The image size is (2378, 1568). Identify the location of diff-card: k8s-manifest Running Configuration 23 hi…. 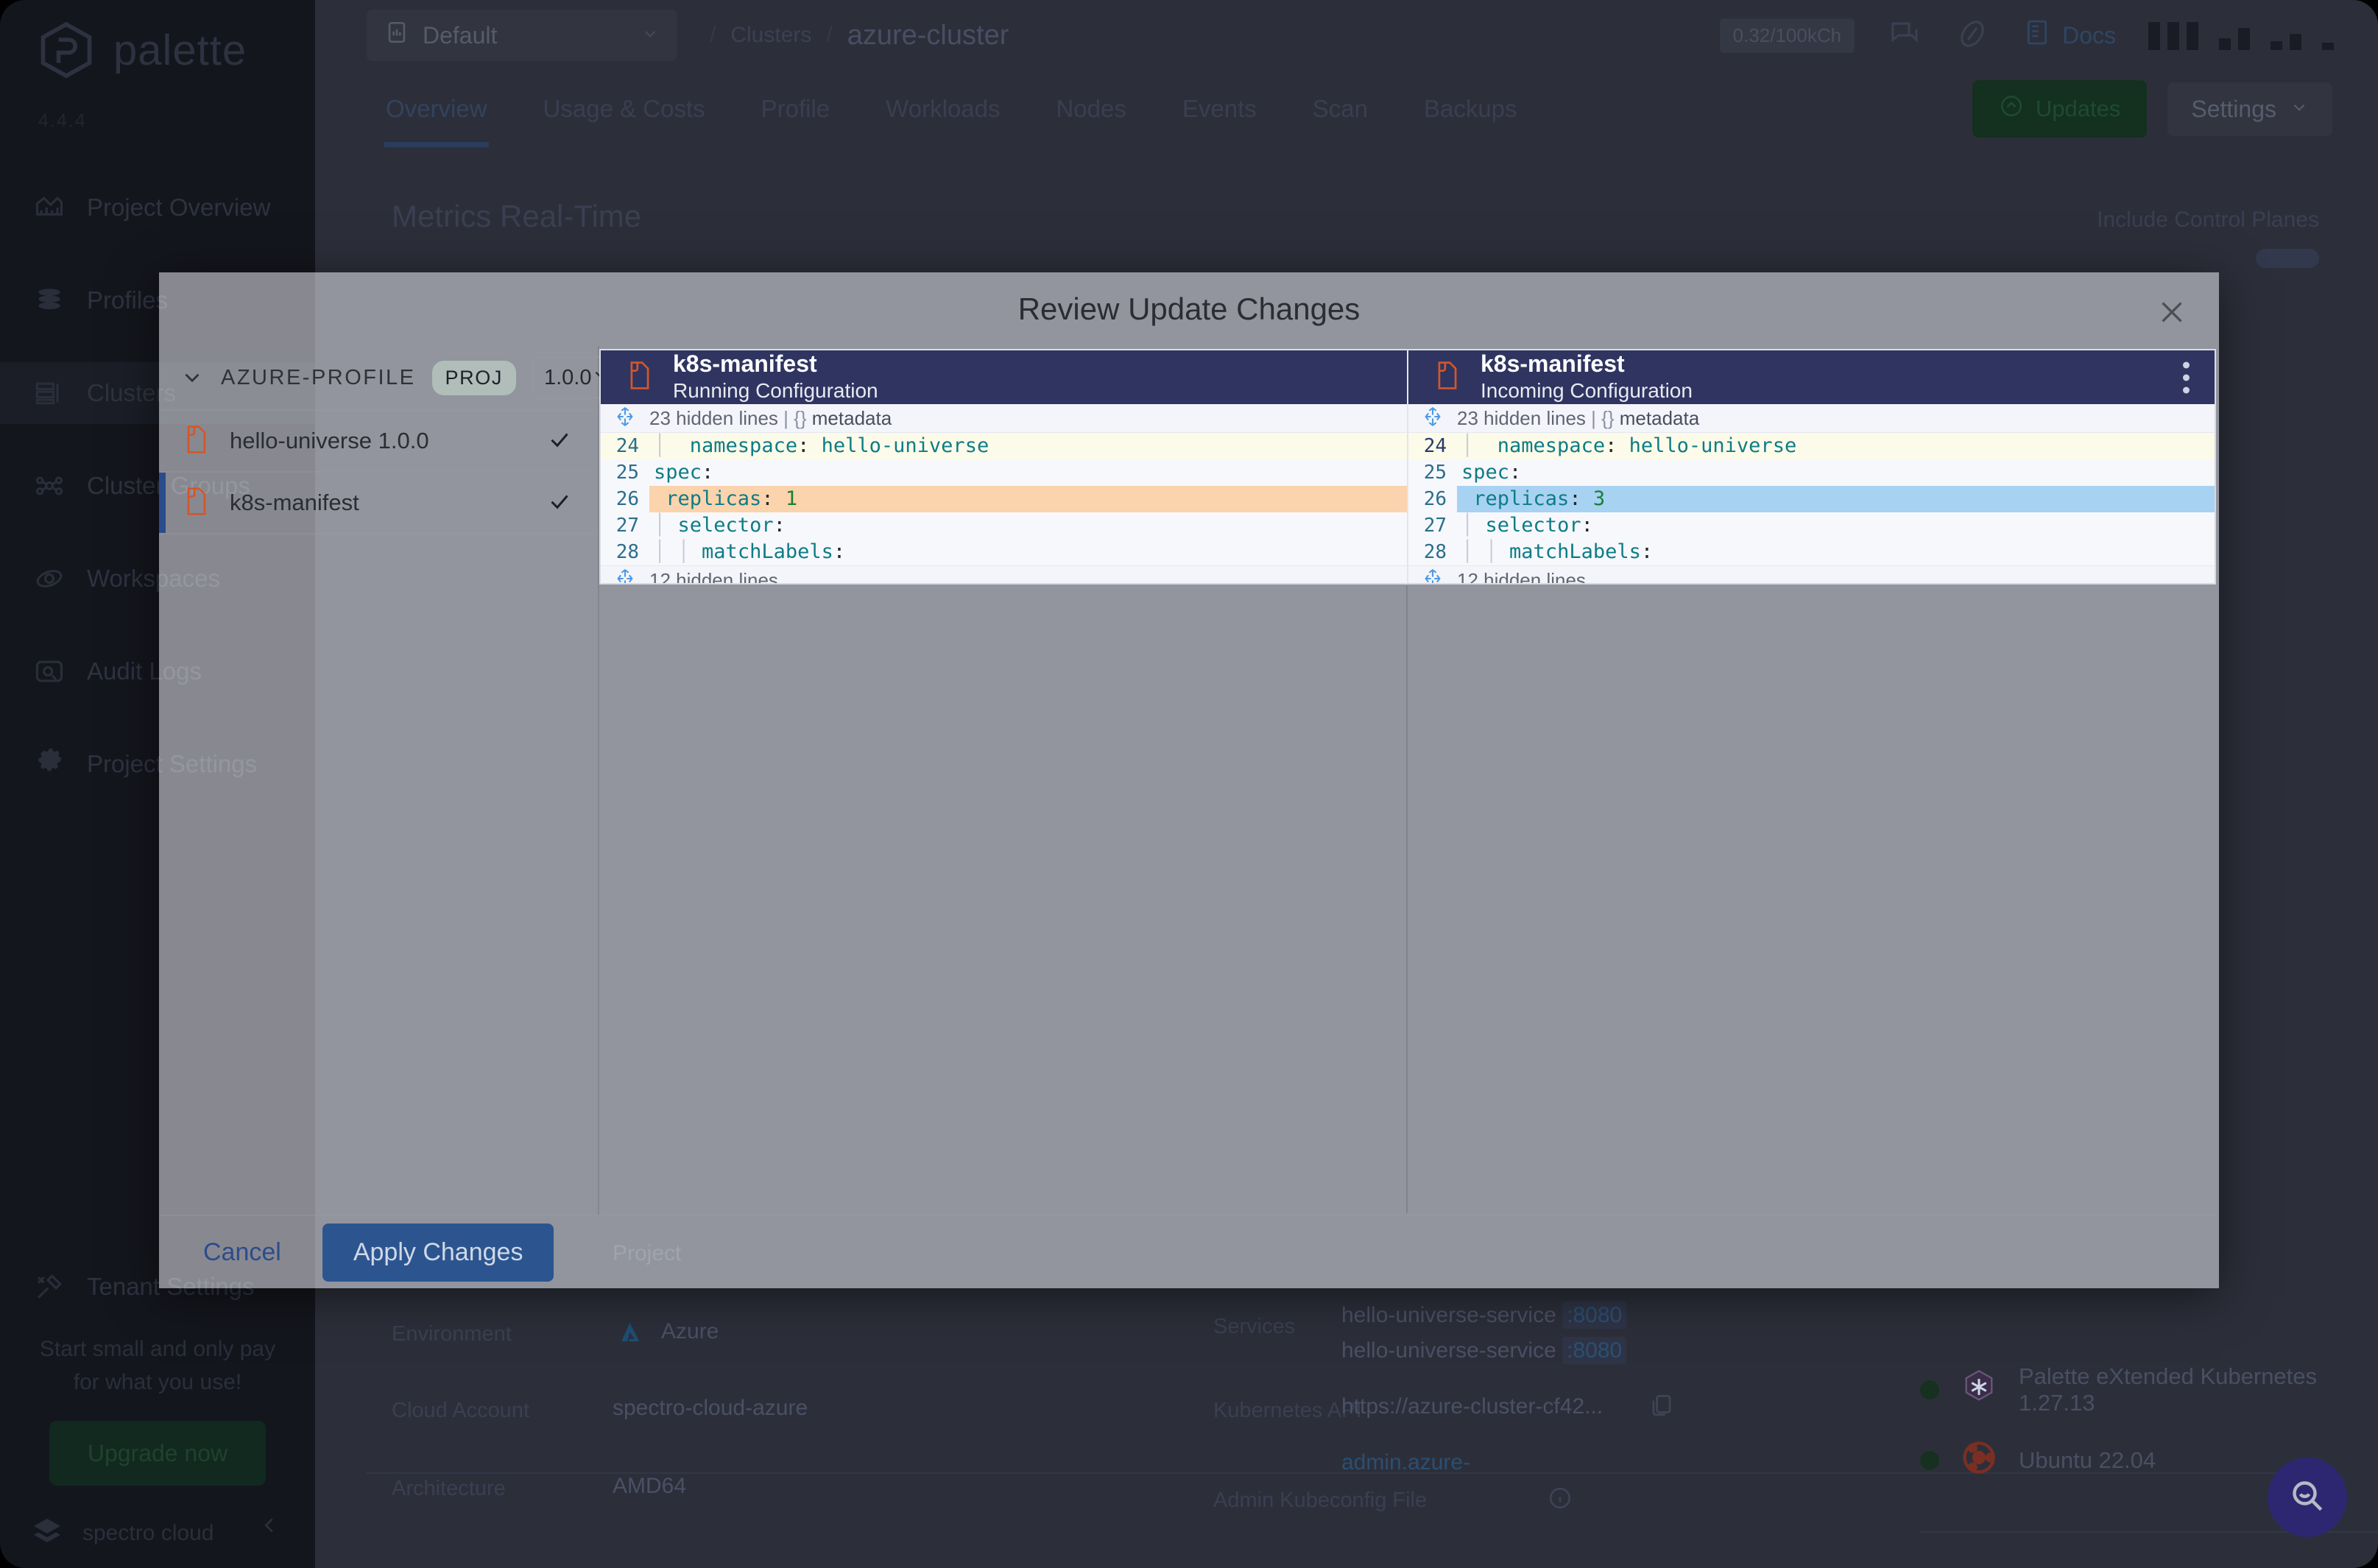
(1407, 467).